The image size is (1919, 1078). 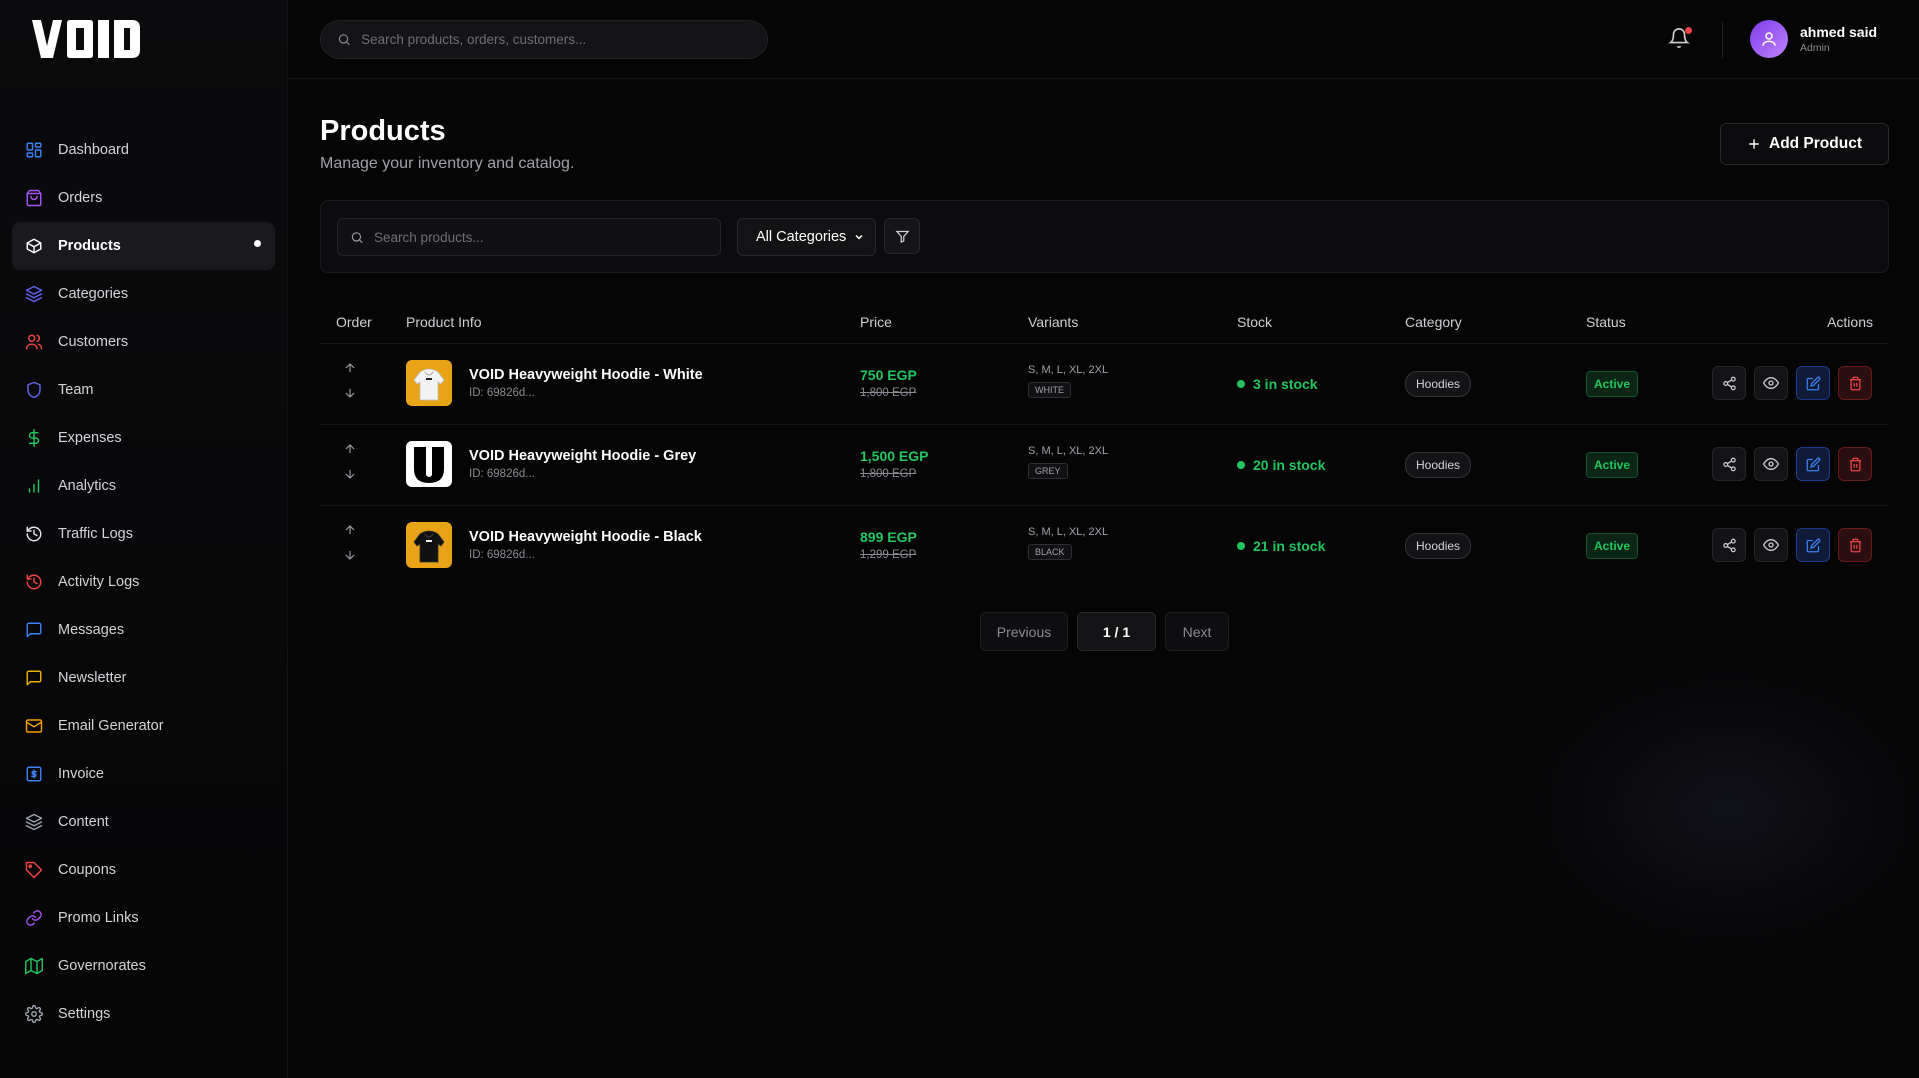 I want to click on column-header: Order, so click(x=354, y=322).